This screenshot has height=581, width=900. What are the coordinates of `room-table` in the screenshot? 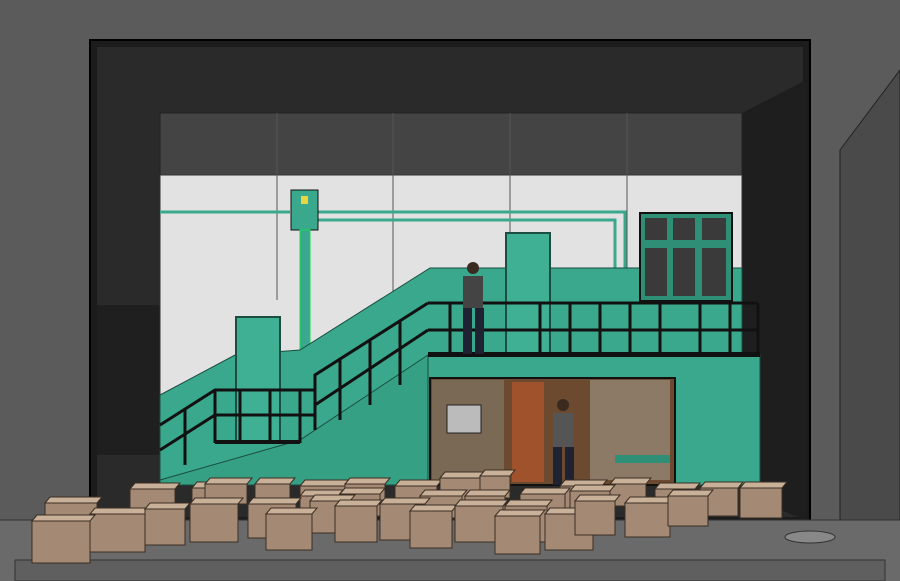 It's located at (642, 459).